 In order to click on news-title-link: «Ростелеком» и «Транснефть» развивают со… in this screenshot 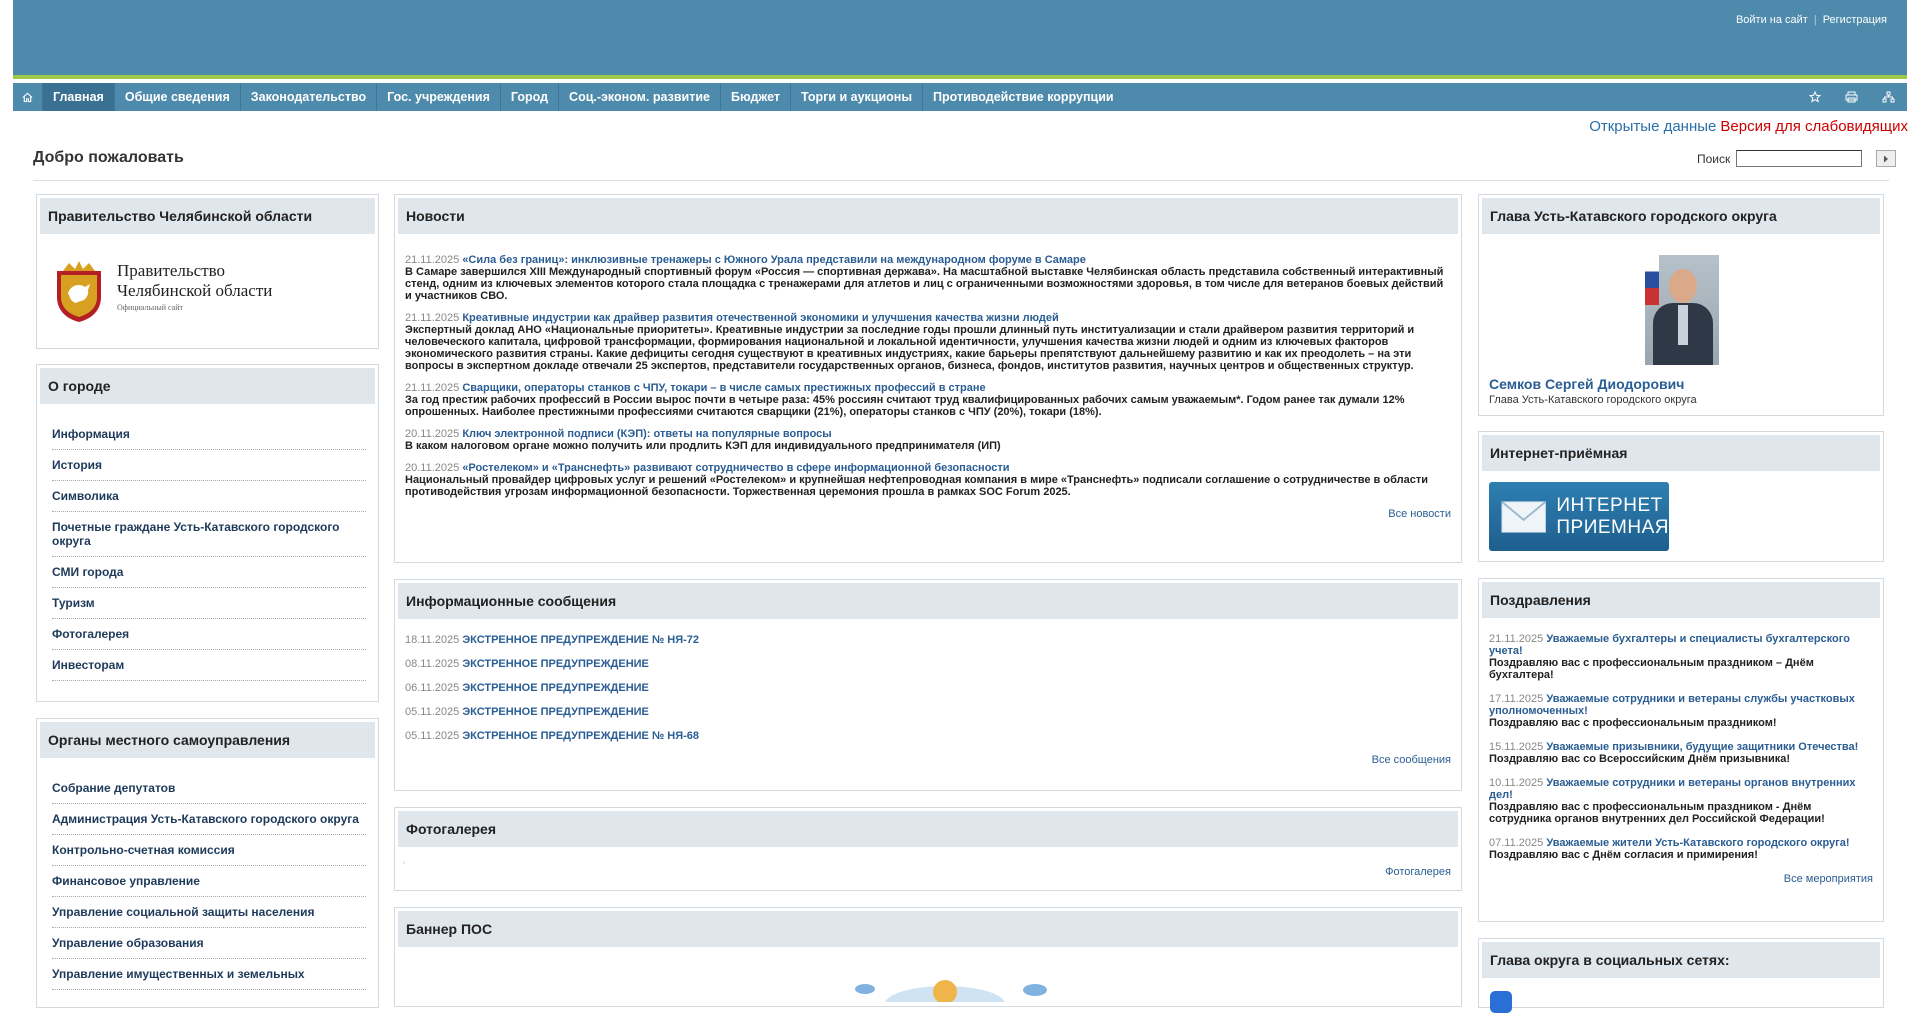, I will do `click(735, 468)`.